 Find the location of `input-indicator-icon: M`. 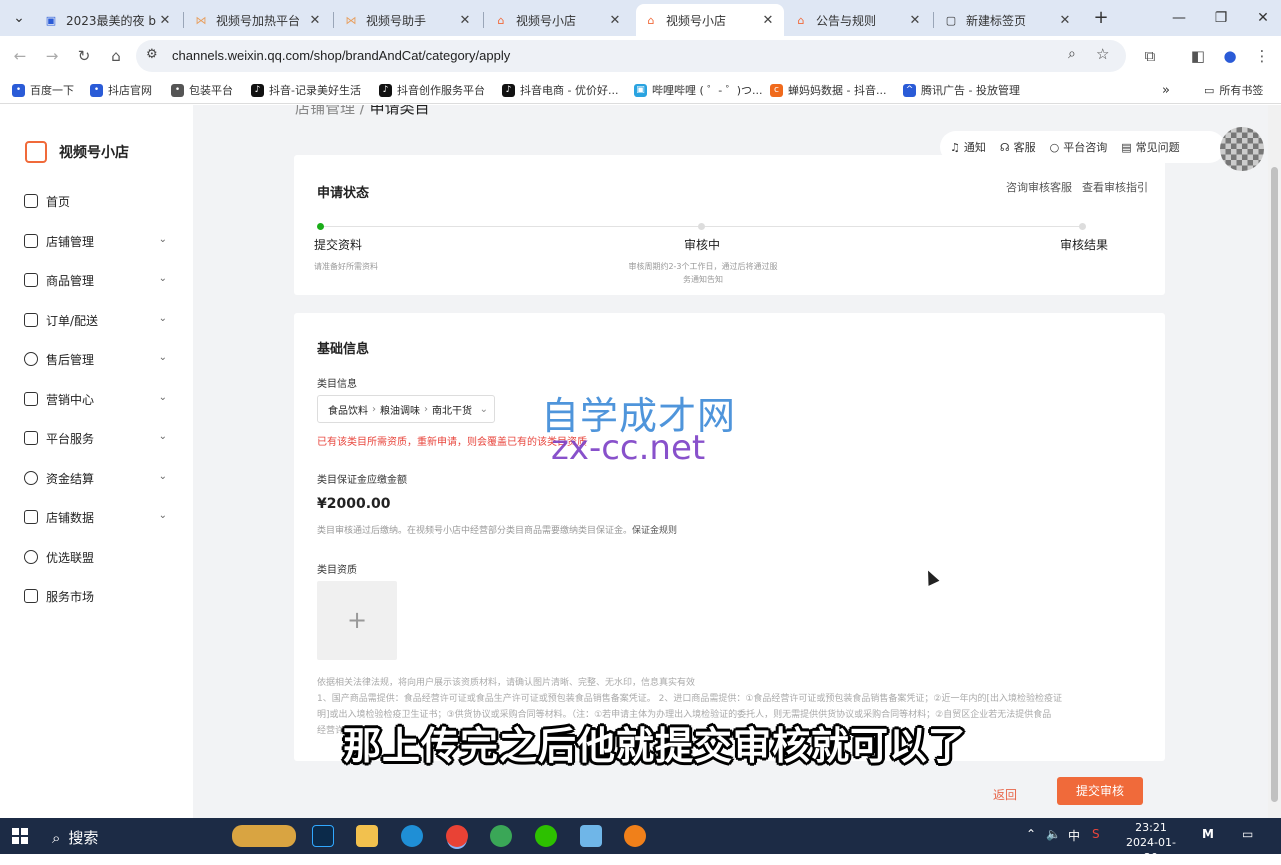

input-indicator-icon: M is located at coordinates (1208, 834).